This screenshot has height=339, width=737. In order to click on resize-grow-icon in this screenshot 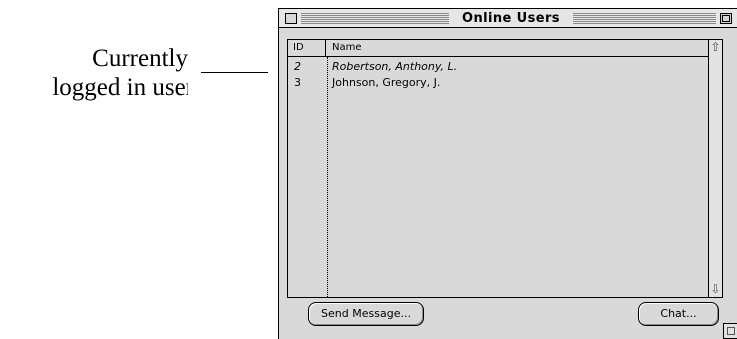, I will do `click(730, 331)`.